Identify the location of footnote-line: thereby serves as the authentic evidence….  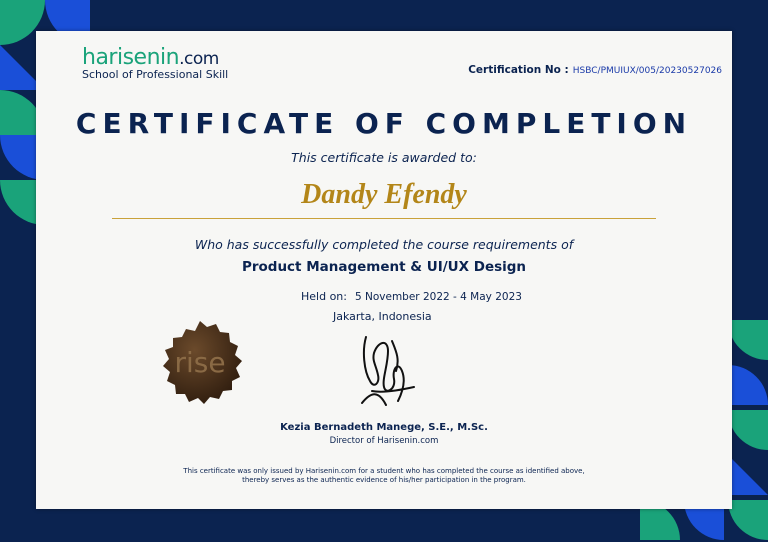
(384, 480).